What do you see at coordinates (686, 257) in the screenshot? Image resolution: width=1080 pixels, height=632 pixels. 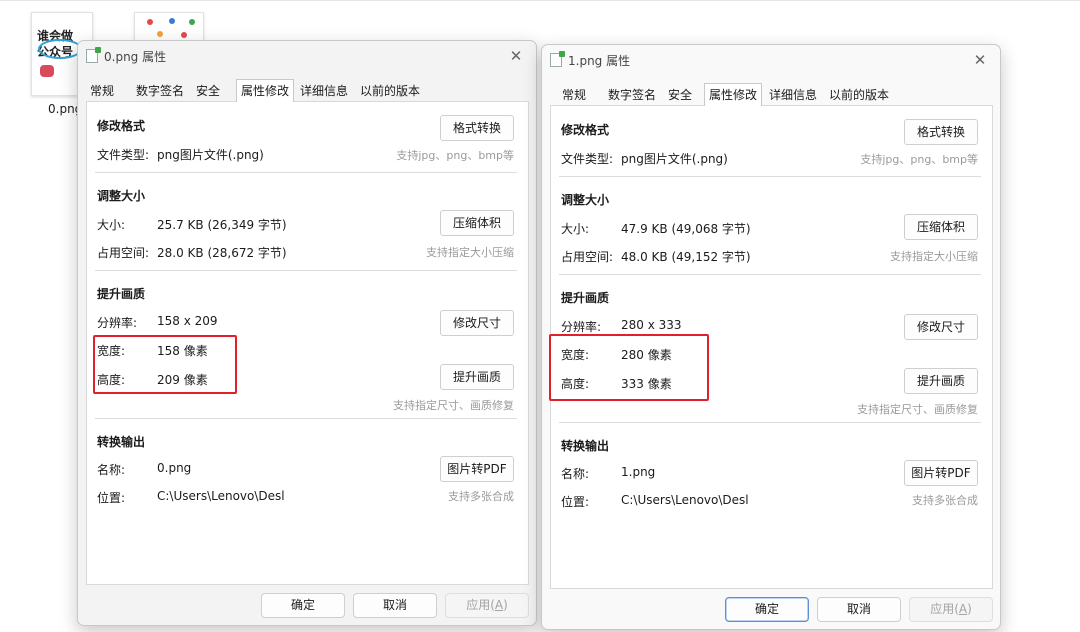 I see `disk-usage-value: 48.0 KB (49,152 字节)` at bounding box center [686, 257].